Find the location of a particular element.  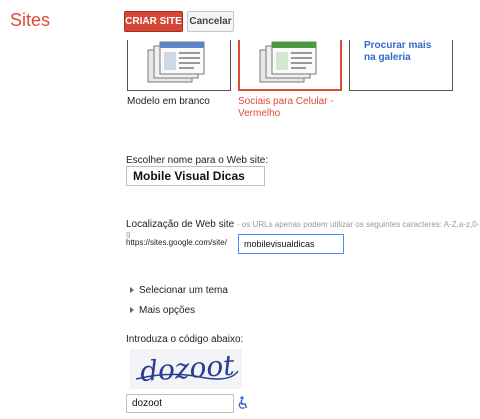

site-name-label: Escolher nome para o Web site: is located at coordinates (197, 160).